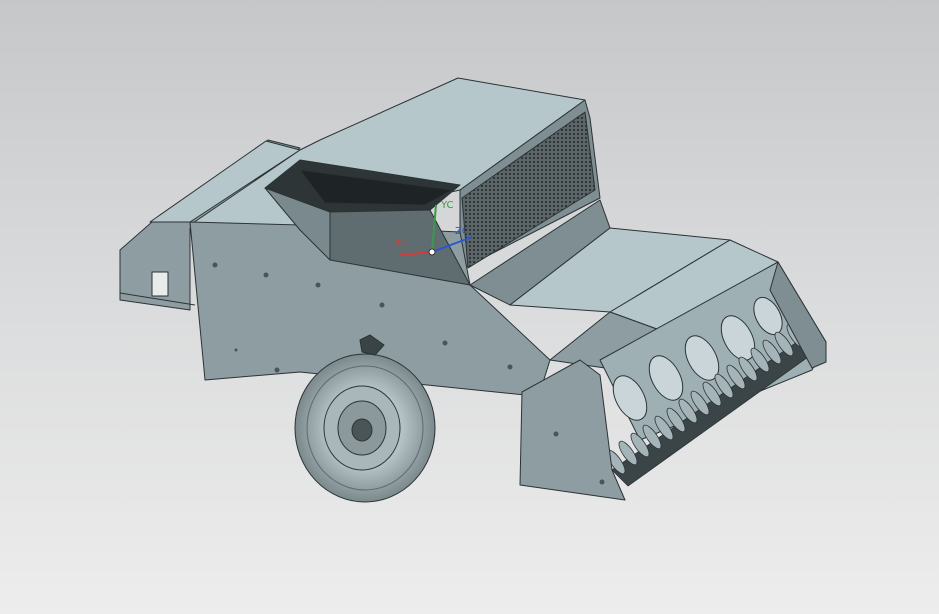 This screenshot has width=939, height=614. What do you see at coordinates (462, 231) in the screenshot?
I see `z-axis-label: ZC` at bounding box center [462, 231].